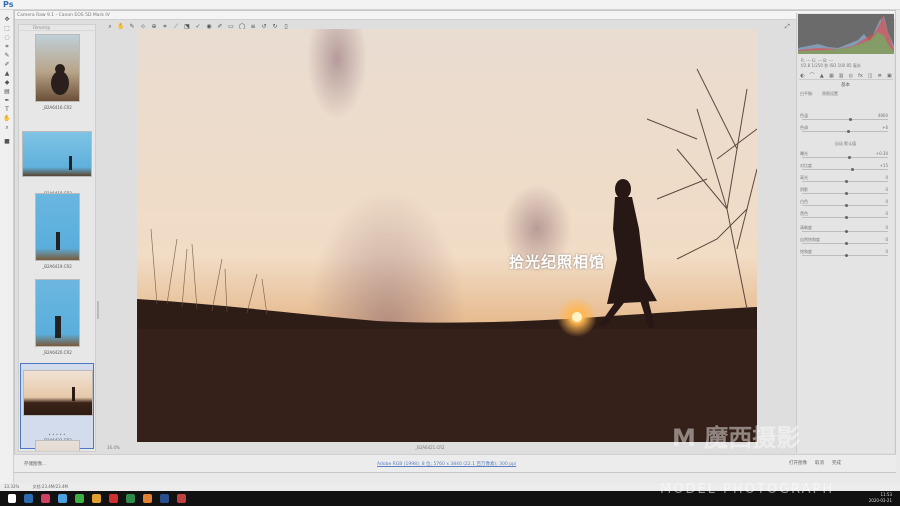 Image resolution: width=900 pixels, height=506 pixels. I want to click on slider-row: 高光 0, so click(846, 179).